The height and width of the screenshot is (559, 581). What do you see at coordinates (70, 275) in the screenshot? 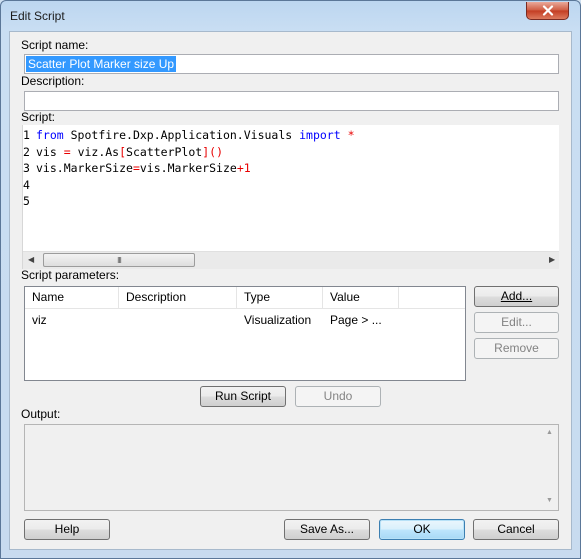
I see `script-parameters-label: Script parameters:` at bounding box center [70, 275].